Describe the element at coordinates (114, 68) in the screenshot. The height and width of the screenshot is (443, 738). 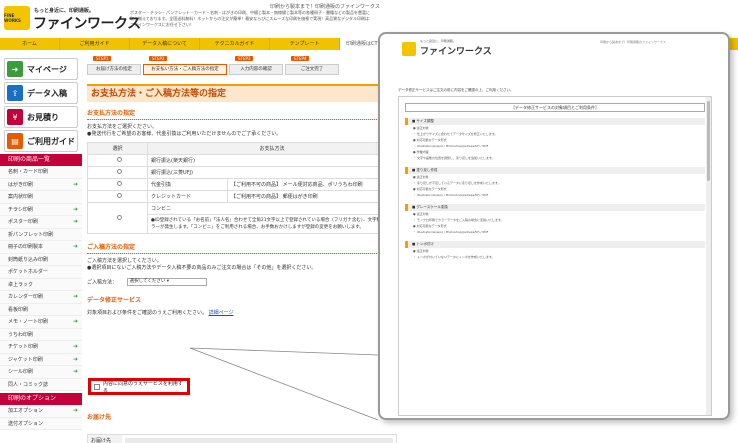
I see `step-1: STEP1 お届け方法の指定` at that location.